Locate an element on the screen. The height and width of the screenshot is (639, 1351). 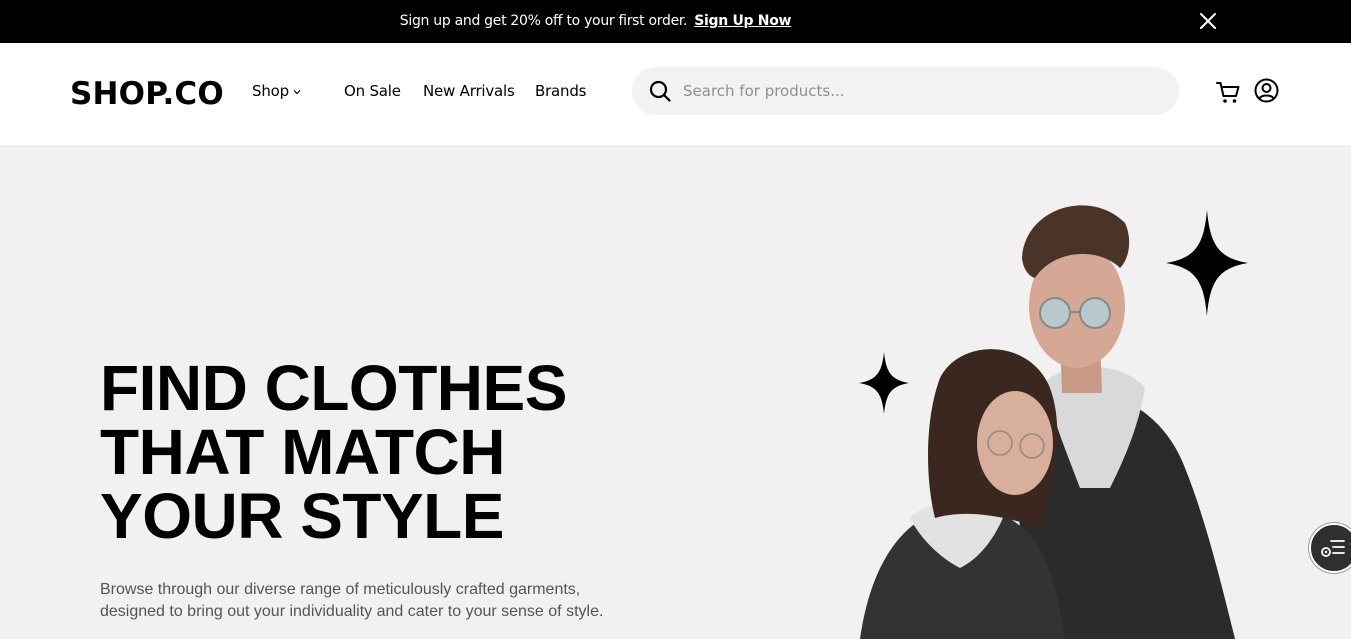
nav-brands: Brands is located at coordinates (560, 91).